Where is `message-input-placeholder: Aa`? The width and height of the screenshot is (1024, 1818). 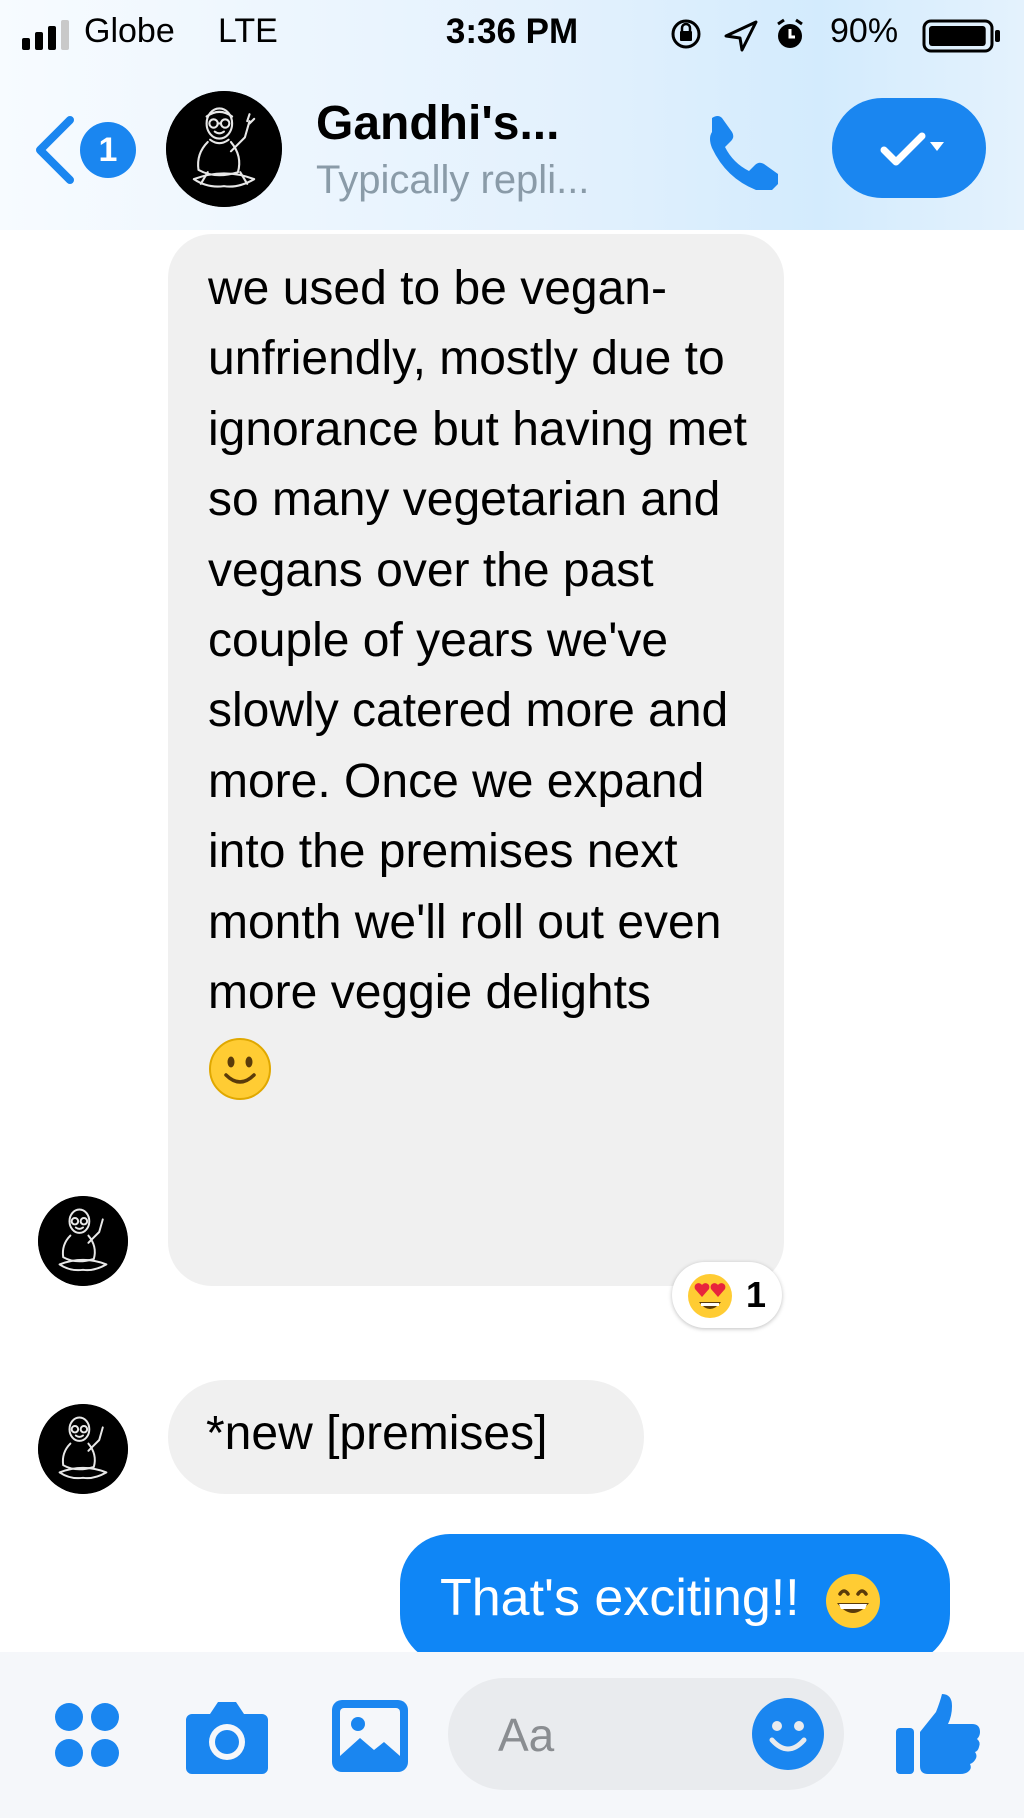
message-input-placeholder: Aa is located at coordinates (526, 1735).